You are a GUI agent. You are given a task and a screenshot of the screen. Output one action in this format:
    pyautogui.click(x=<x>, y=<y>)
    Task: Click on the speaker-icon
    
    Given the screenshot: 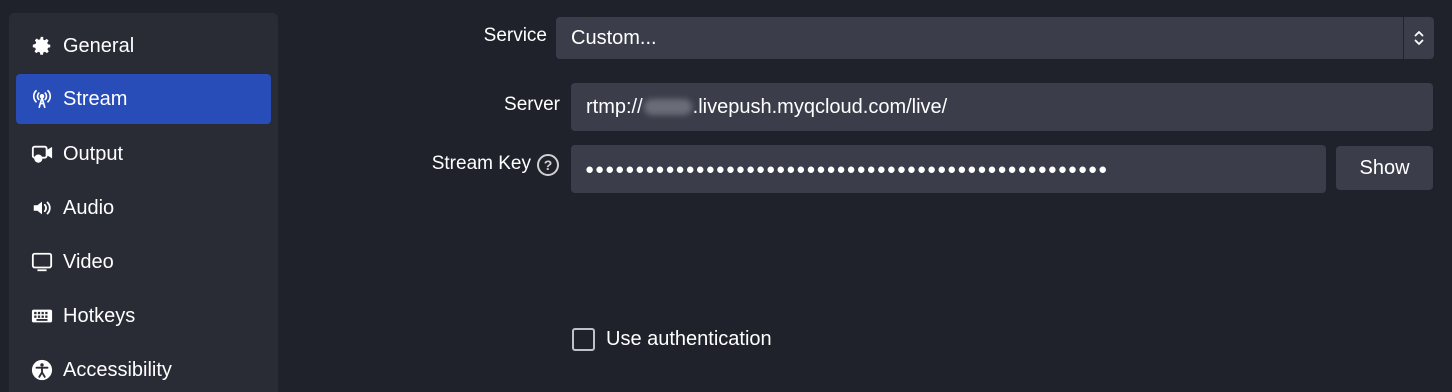 What is the action you would take?
    pyautogui.click(x=42, y=208)
    